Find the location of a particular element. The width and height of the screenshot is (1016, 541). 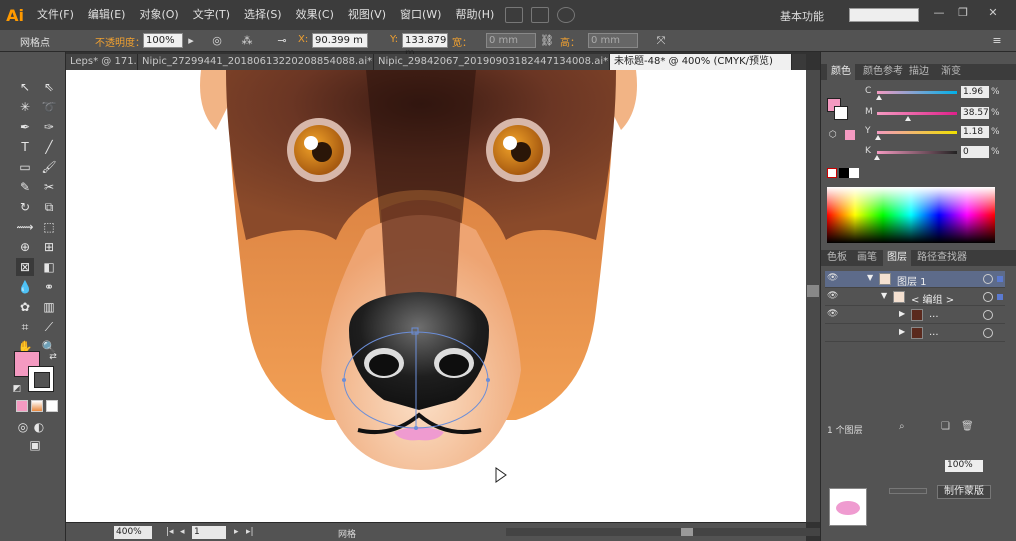

layer-expand-icon: ▶ is located at coordinates (902, 313).